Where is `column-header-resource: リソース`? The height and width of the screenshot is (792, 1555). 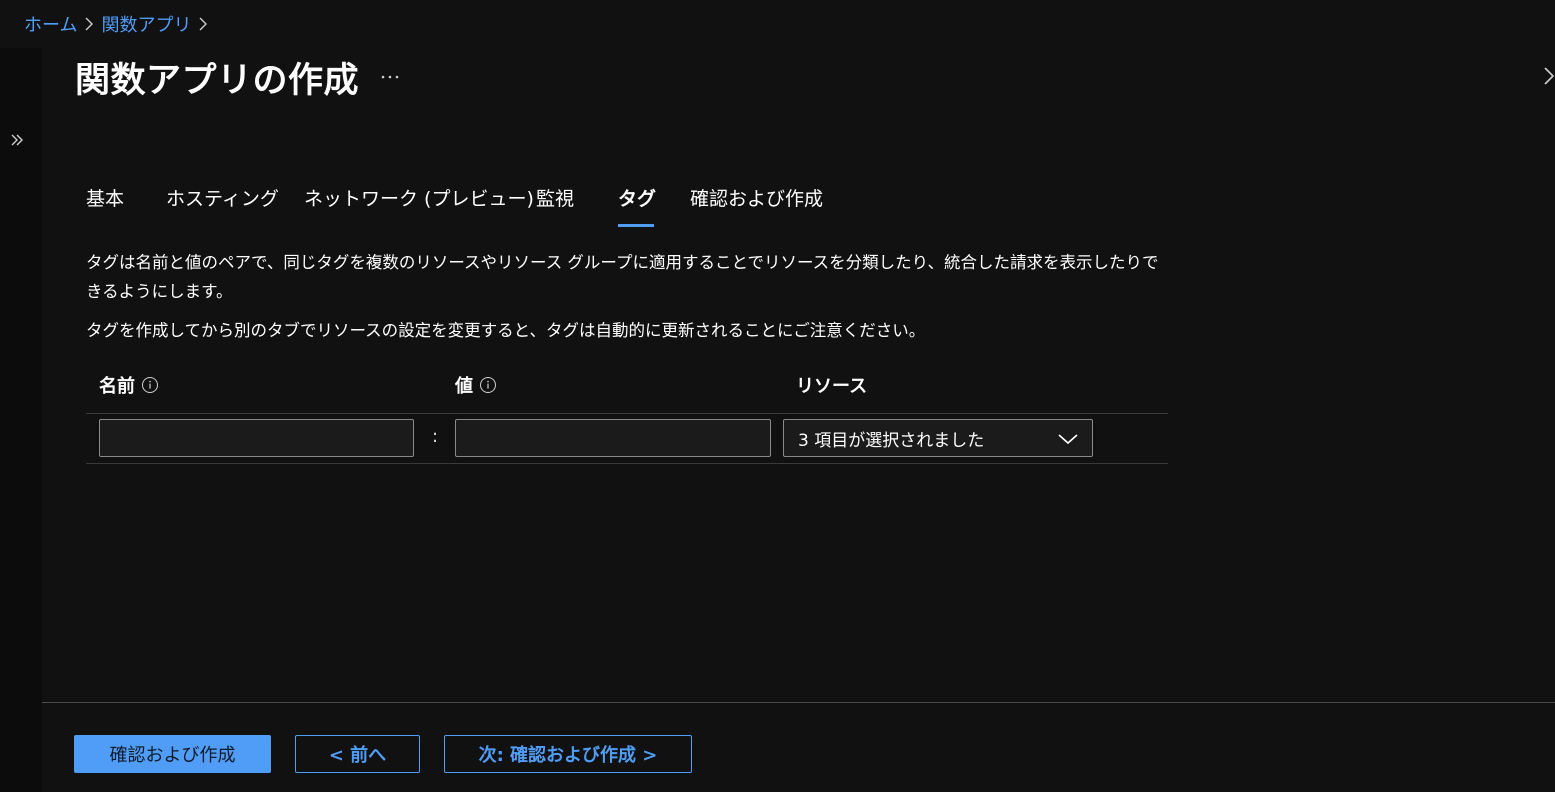 column-header-resource: リソース is located at coordinates (831, 385).